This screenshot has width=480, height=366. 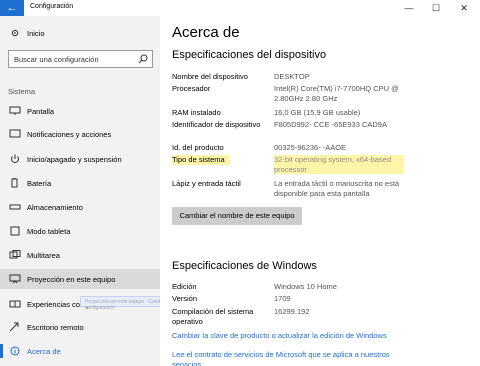 What do you see at coordinates (409, 8) in the screenshot?
I see `minimize-button: —` at bounding box center [409, 8].